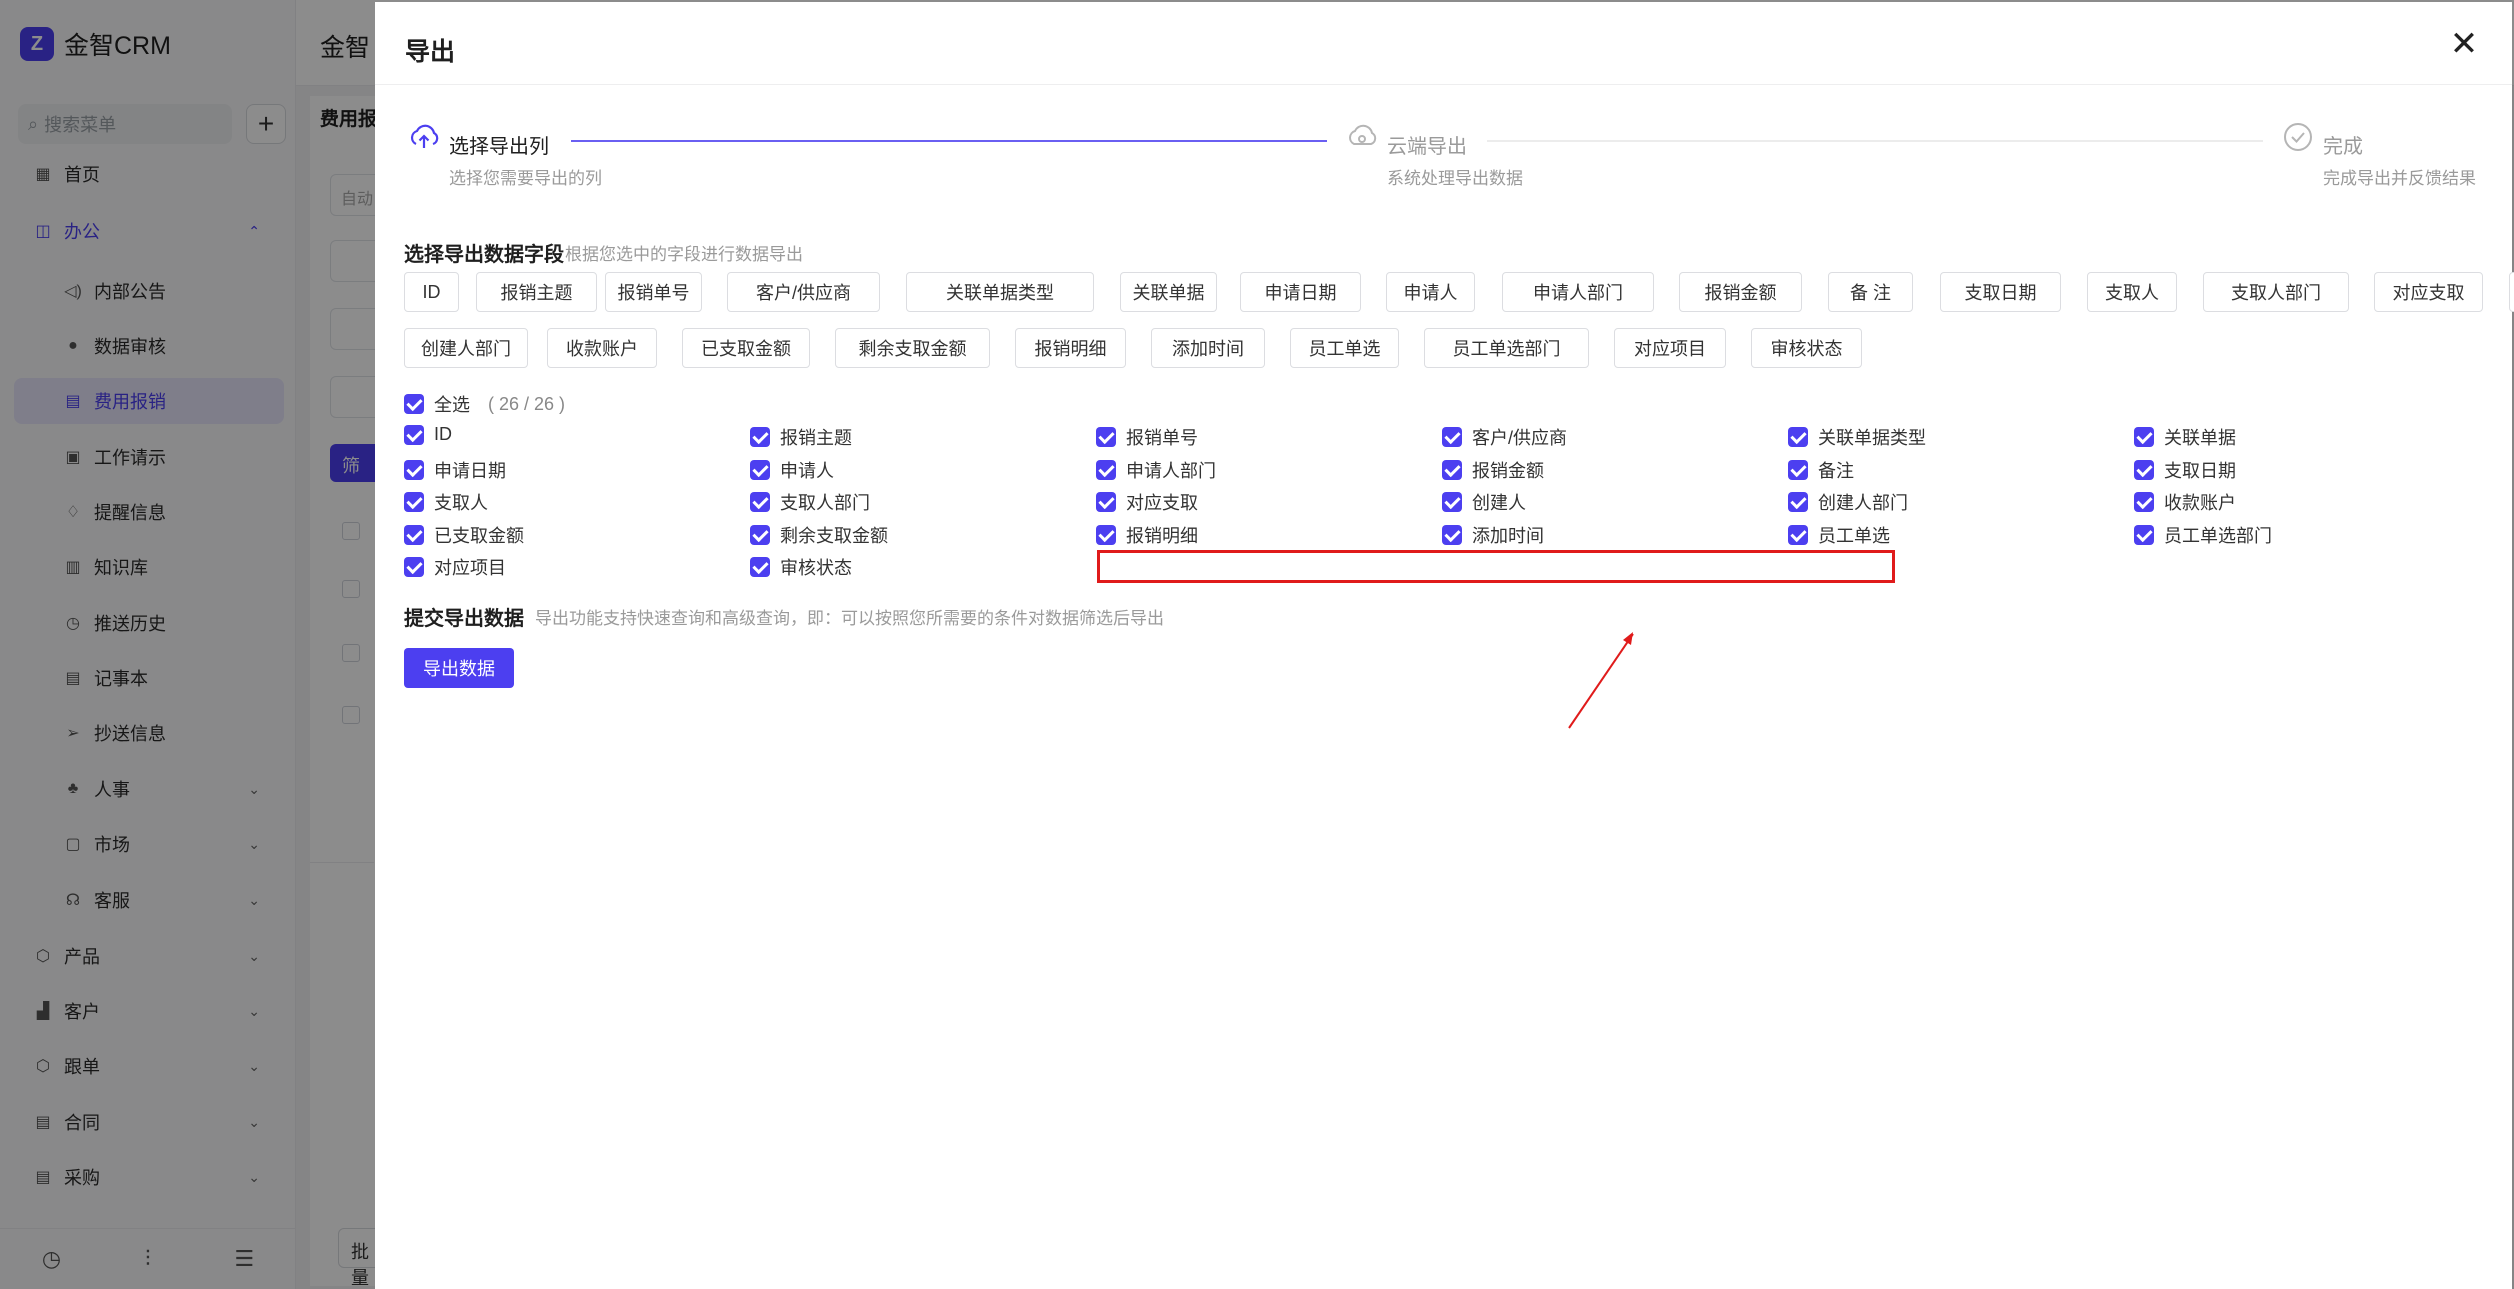  What do you see at coordinates (816, 438) in the screenshot?
I see `checkbox-label: 报销主题` at bounding box center [816, 438].